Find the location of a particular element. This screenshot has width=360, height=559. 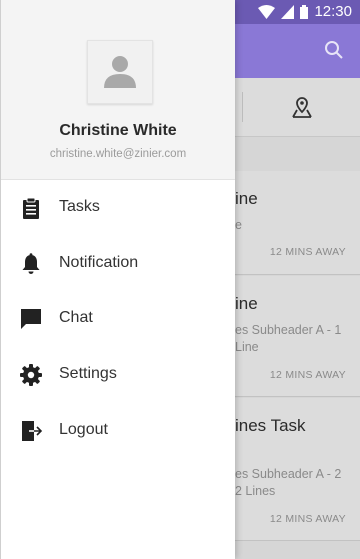

task-card-subtitle: es Subheader A - 2 is located at coordinates (288, 474).